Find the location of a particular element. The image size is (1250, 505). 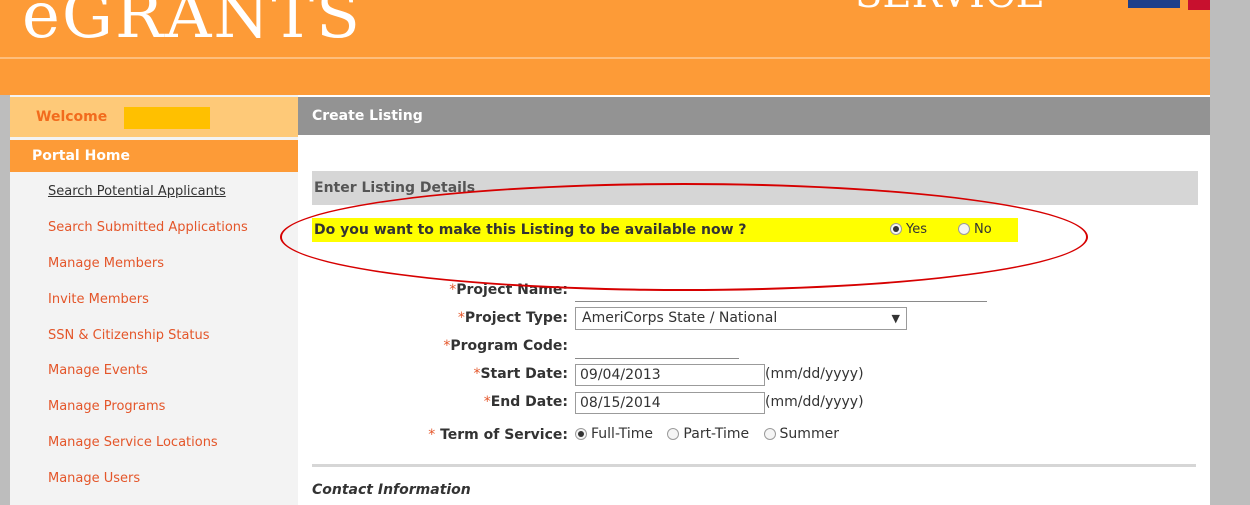

brand-text: SERVICE is located at coordinates (950, 7).